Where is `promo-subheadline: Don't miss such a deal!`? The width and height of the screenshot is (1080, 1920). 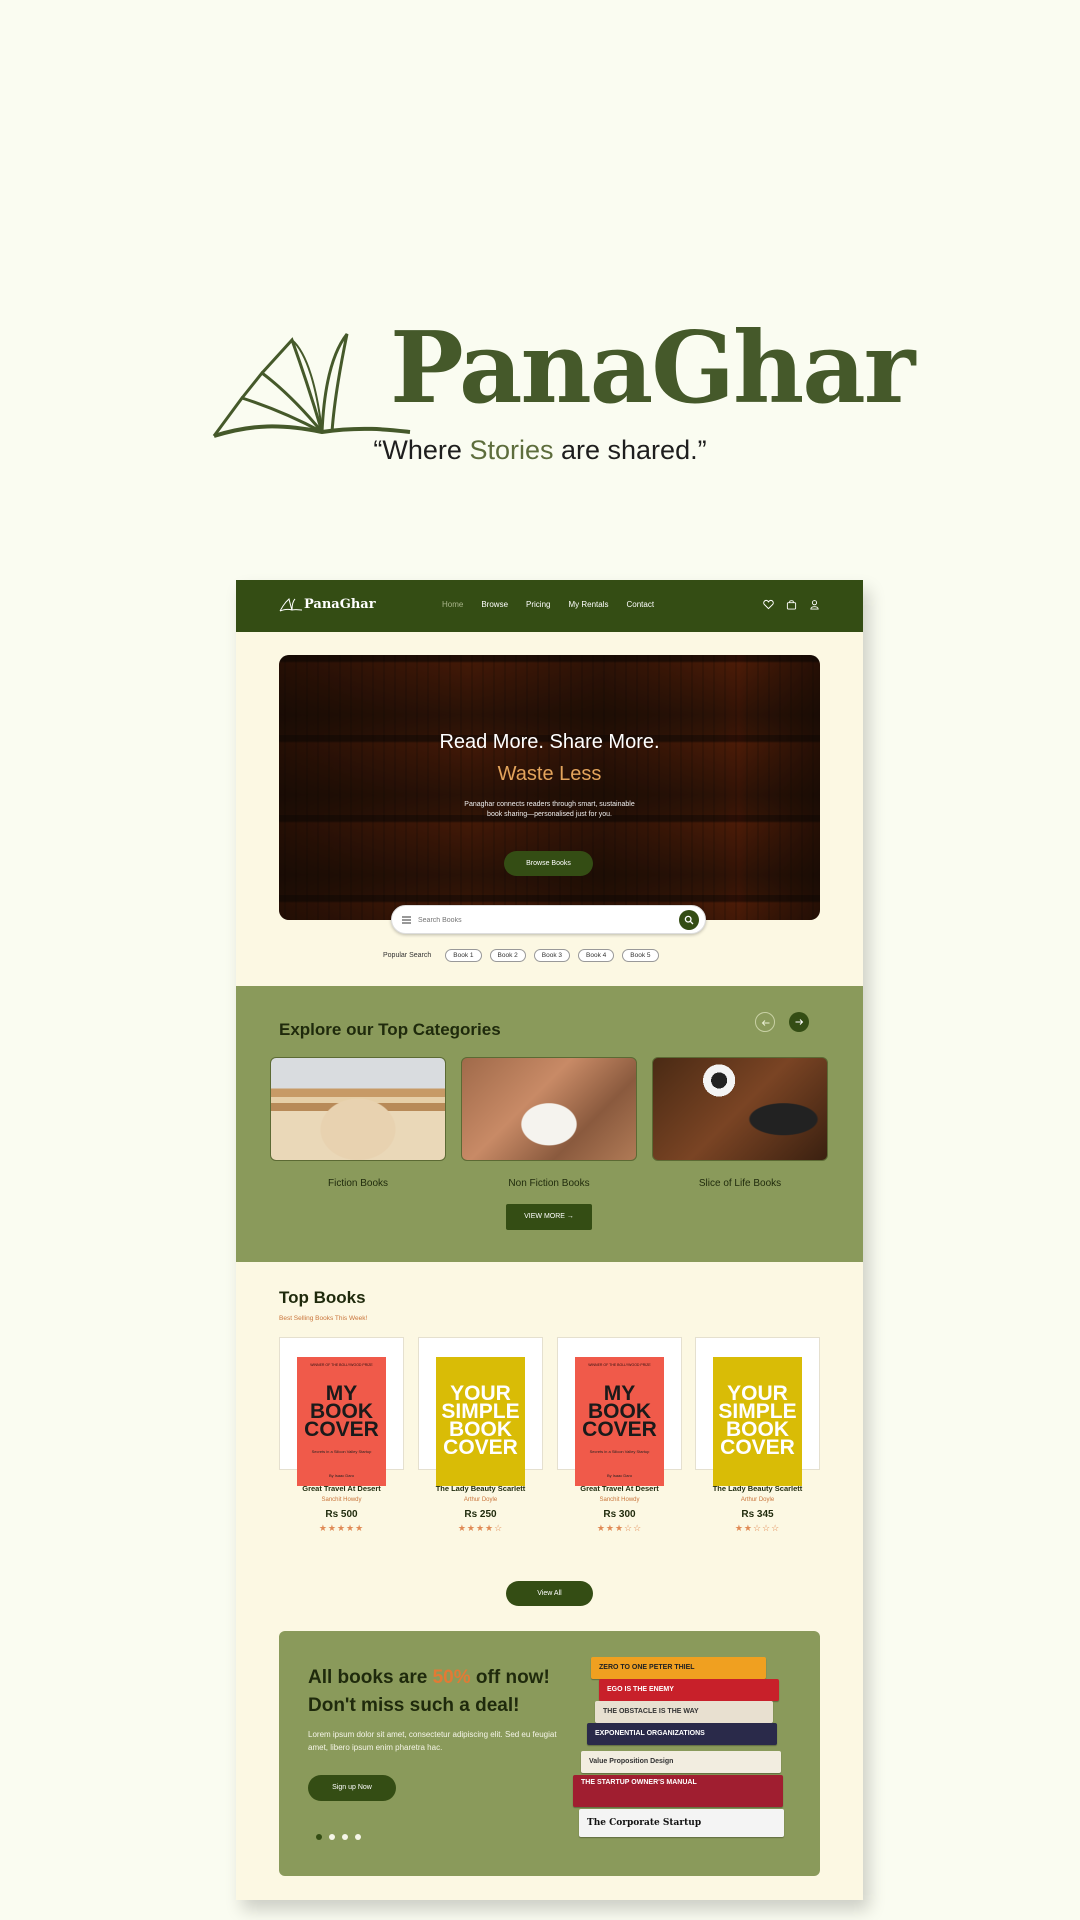
promo-subheadline: Don't miss such a deal! is located at coordinates (414, 1705).